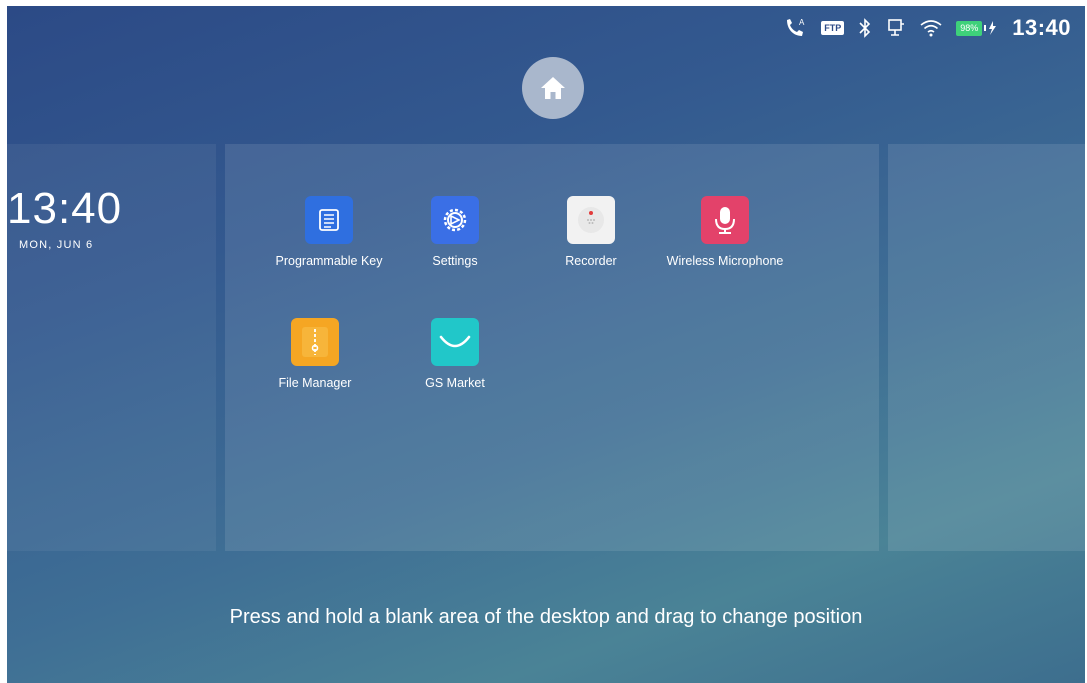 This screenshot has height=683, width=1087. I want to click on ftp-icon: FTP, so click(833, 28).